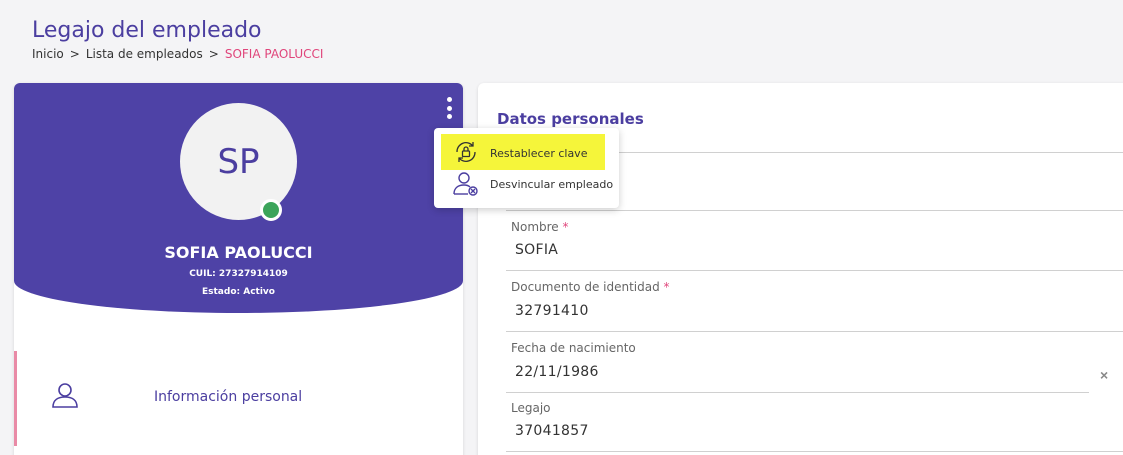 The width and height of the screenshot is (1123, 455). What do you see at coordinates (536, 250) in the screenshot?
I see `name-field: SOFIA` at bounding box center [536, 250].